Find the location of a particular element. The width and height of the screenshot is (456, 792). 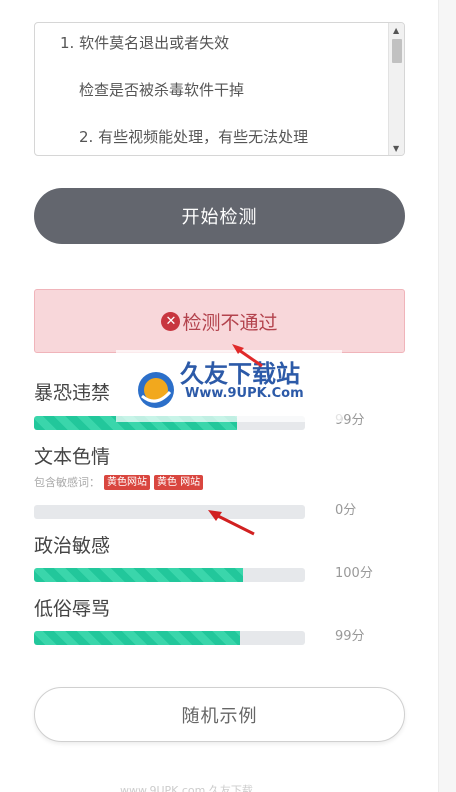

scroll-down-arrow-icon: ▼ is located at coordinates (396, 148).